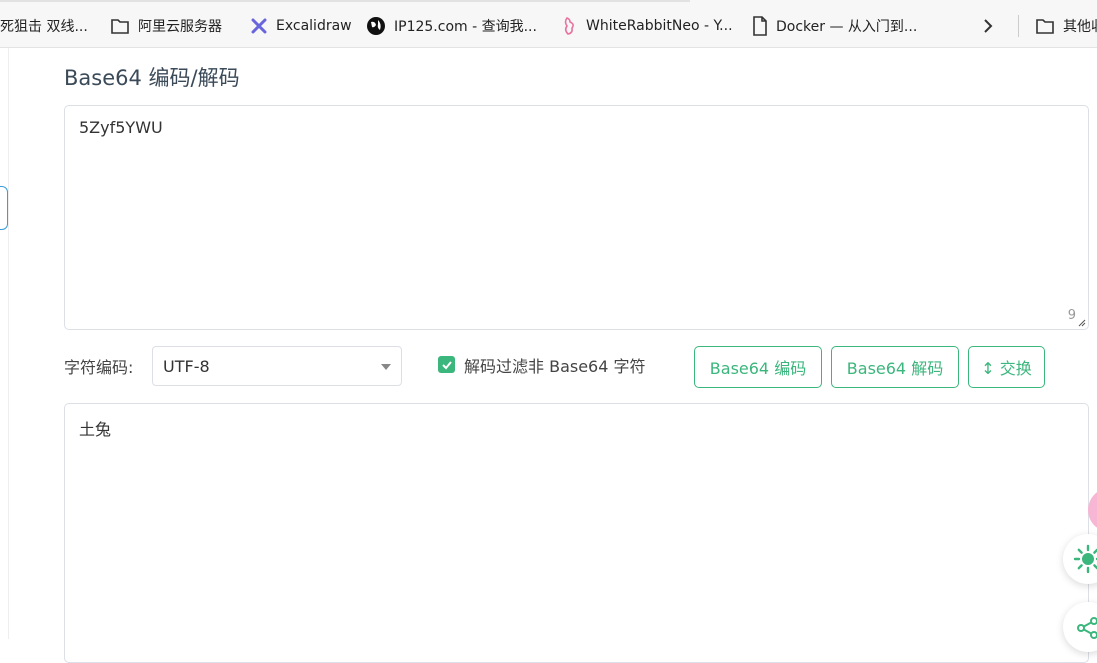  What do you see at coordinates (1071, 315) in the screenshot?
I see `input-char-count: 9` at bounding box center [1071, 315].